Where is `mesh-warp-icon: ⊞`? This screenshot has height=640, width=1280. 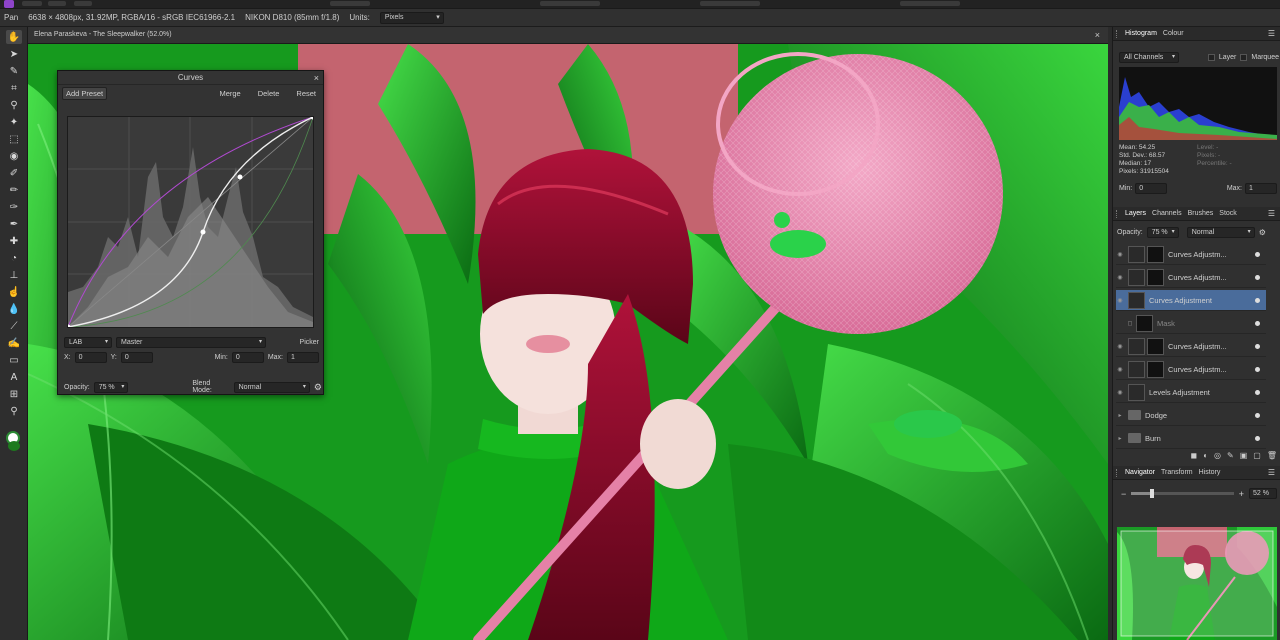 mesh-warp-icon: ⊞ is located at coordinates (14, 394).